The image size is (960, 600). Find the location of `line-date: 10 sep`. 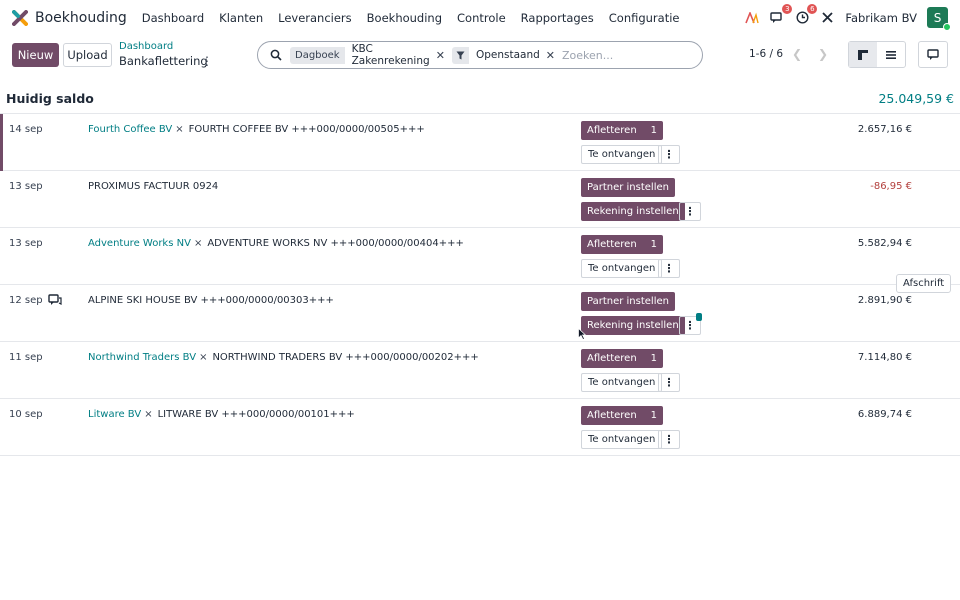

line-date: 10 sep is located at coordinates (26, 414).